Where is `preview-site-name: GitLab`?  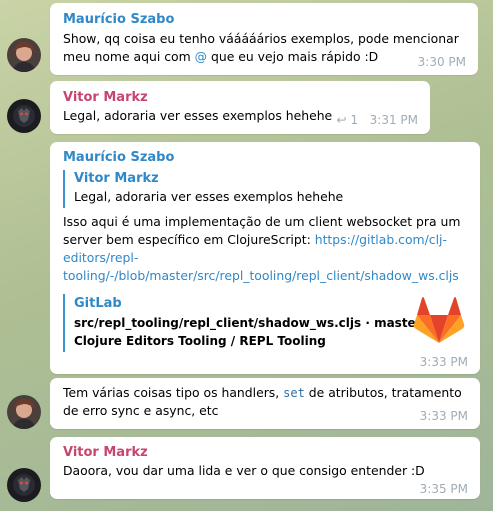 preview-site-name: GitLab is located at coordinates (98, 303).